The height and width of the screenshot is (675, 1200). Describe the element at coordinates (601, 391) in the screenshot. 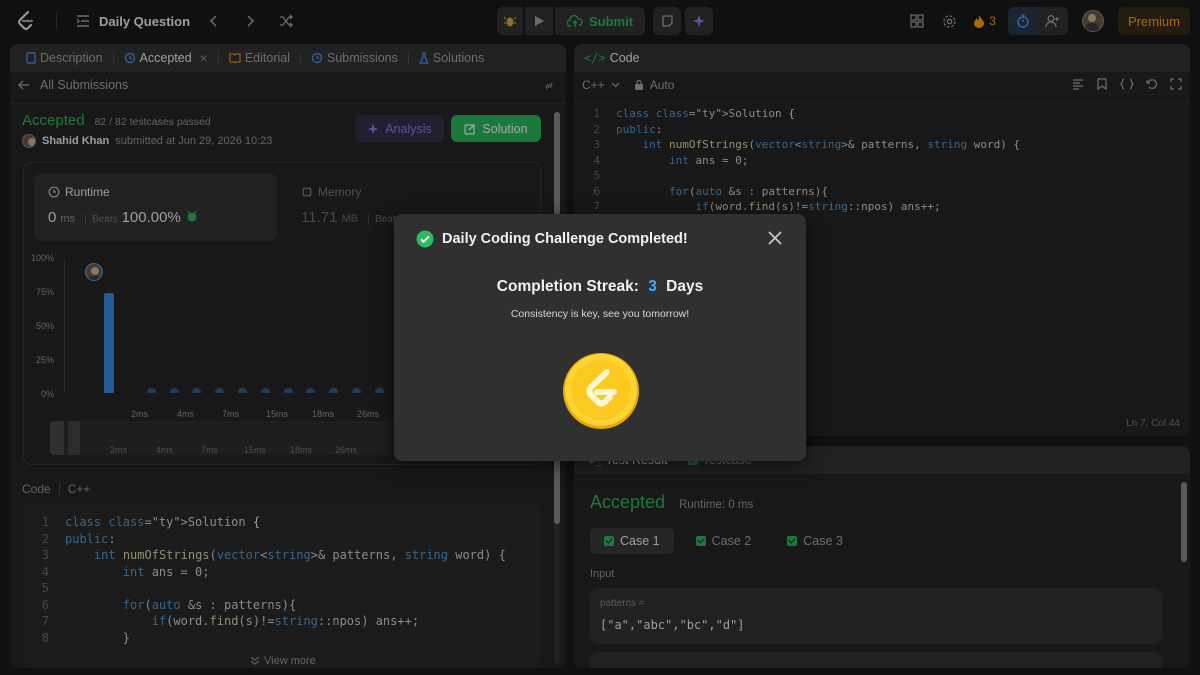

I see `gold-coin-icon` at that location.